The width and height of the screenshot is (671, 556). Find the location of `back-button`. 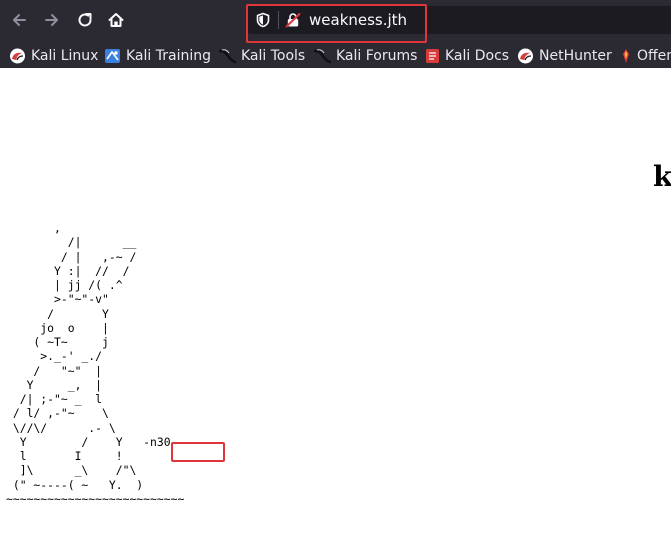

back-button is located at coordinates (19, 20).